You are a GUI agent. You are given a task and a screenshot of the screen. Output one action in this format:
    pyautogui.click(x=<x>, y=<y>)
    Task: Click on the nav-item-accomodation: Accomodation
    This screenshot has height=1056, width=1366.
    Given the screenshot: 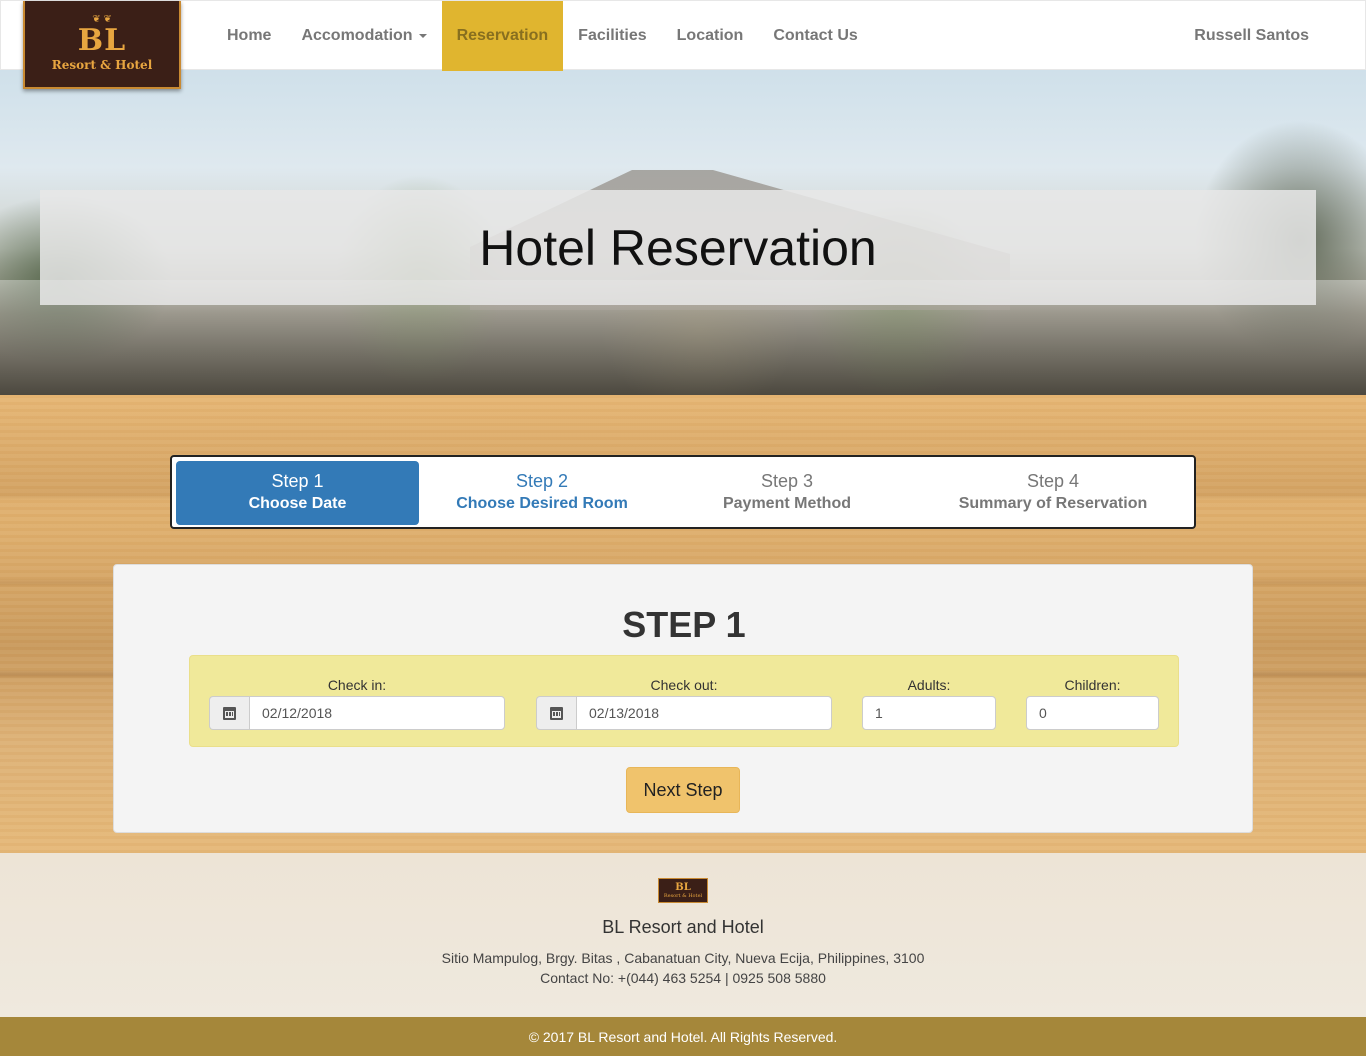 What is the action you would take?
    pyautogui.click(x=363, y=36)
    